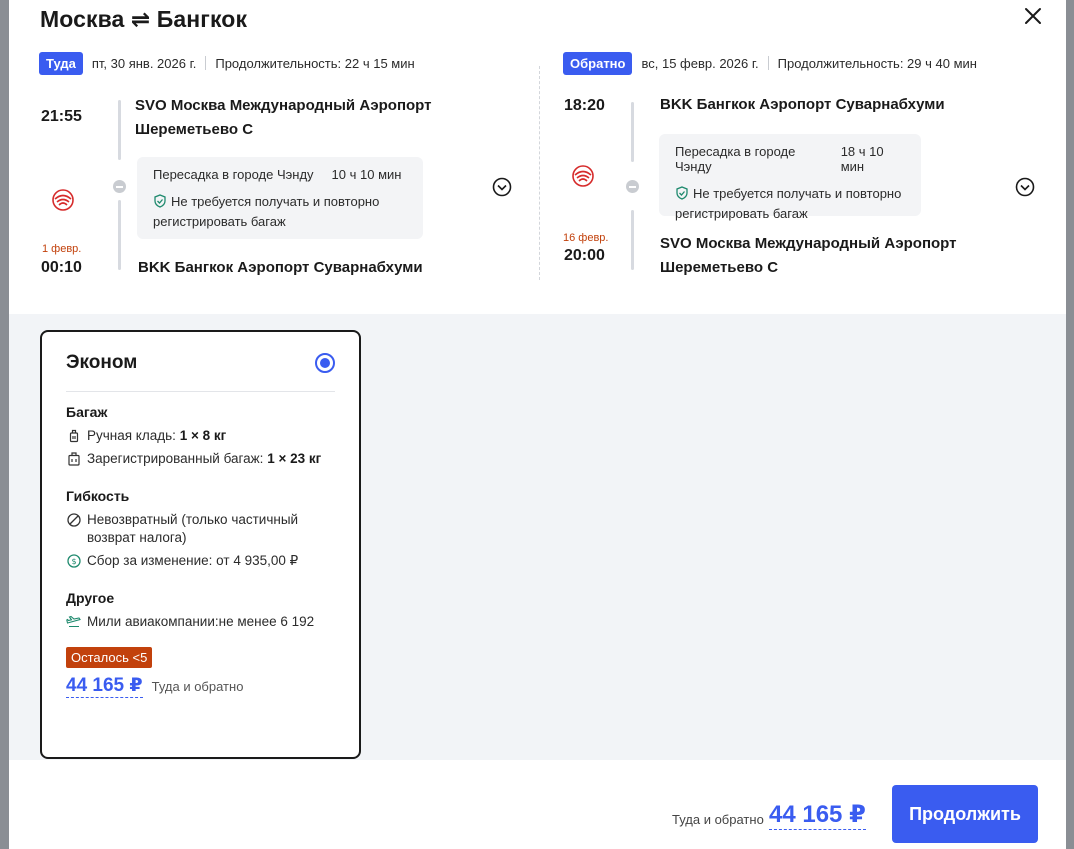 This screenshot has height=849, width=1074. Describe the element at coordinates (862, 159) in the screenshot. I see `transfer-duration: 18 ч 10 мин` at that location.